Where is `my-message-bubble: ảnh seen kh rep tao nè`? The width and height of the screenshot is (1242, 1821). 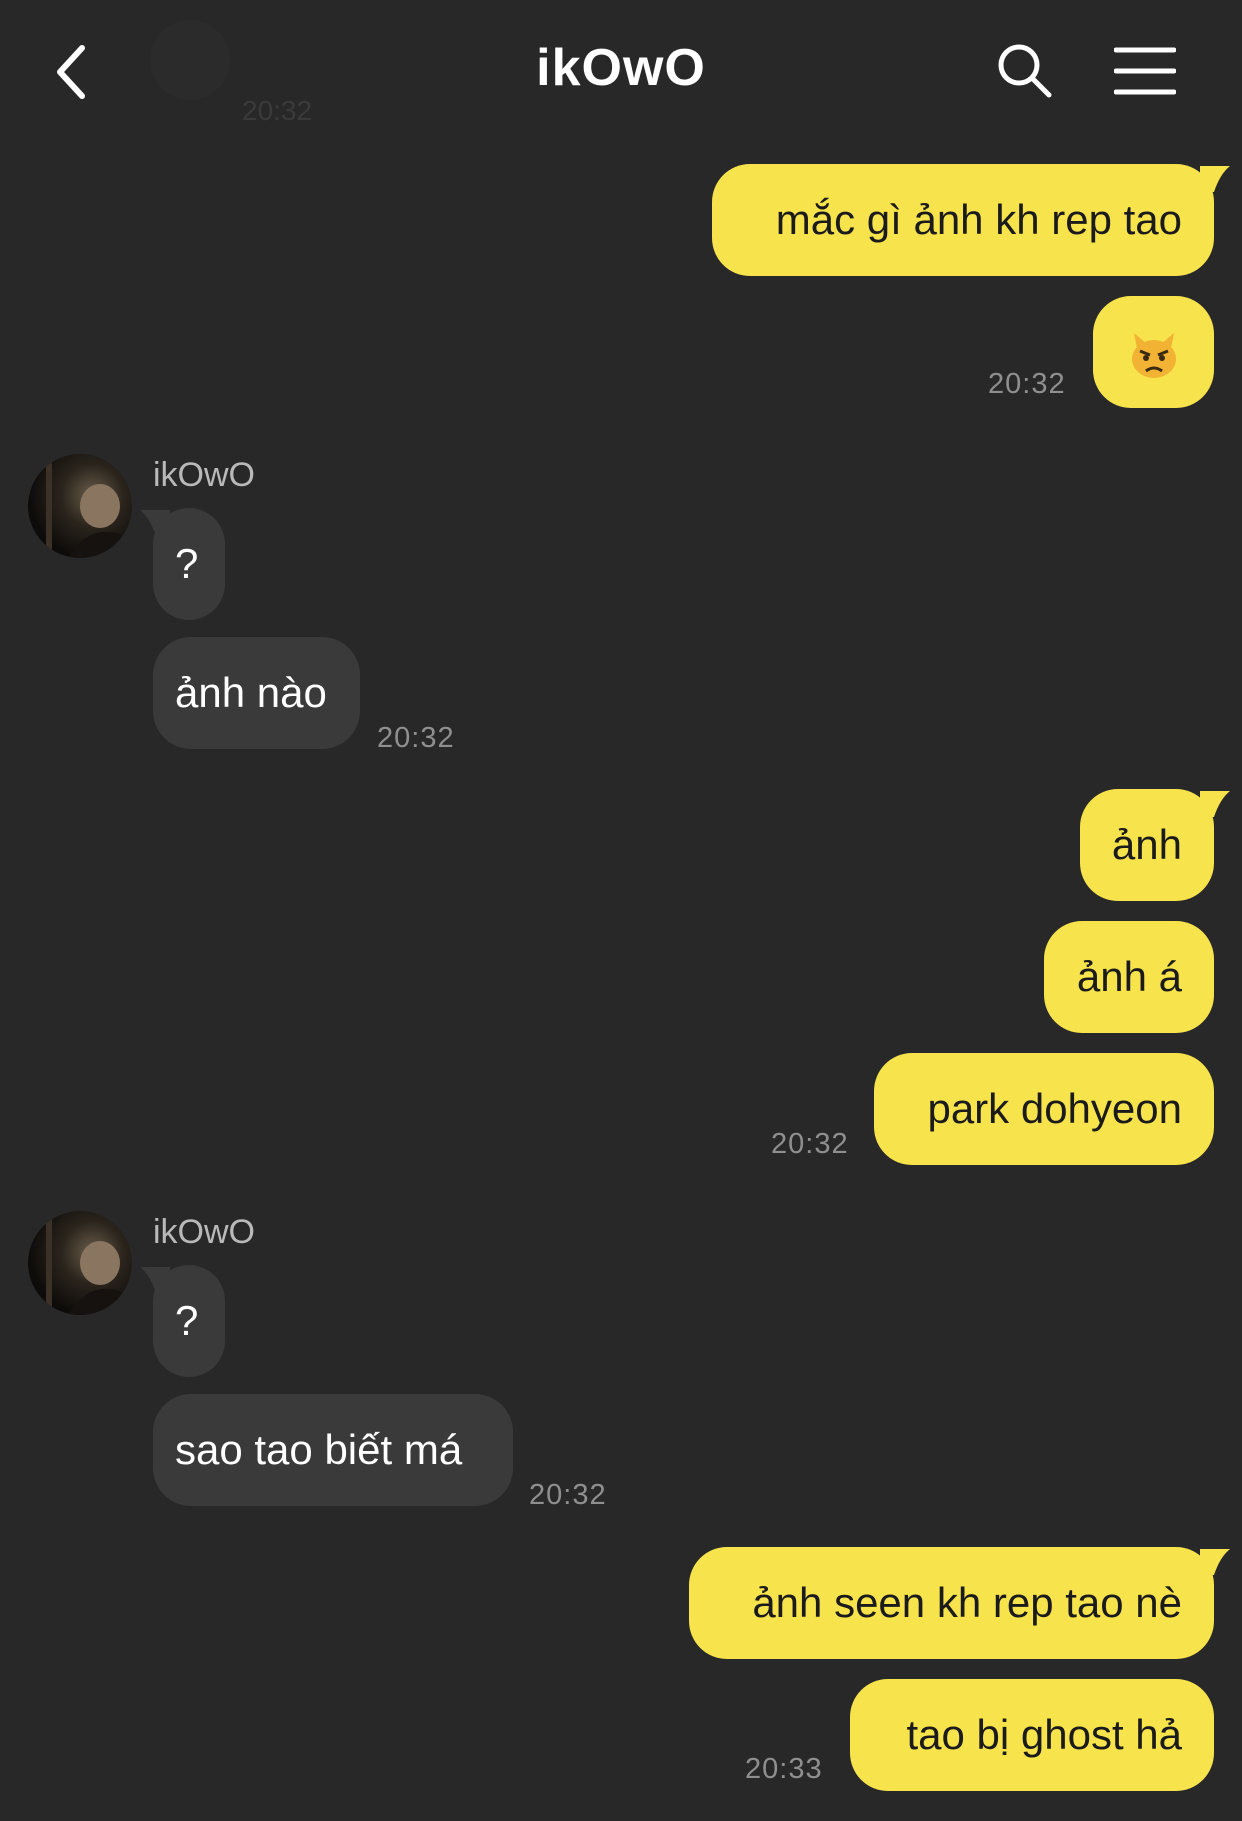
my-message-bubble: ảnh seen kh rep tao nè is located at coordinates (951, 1603).